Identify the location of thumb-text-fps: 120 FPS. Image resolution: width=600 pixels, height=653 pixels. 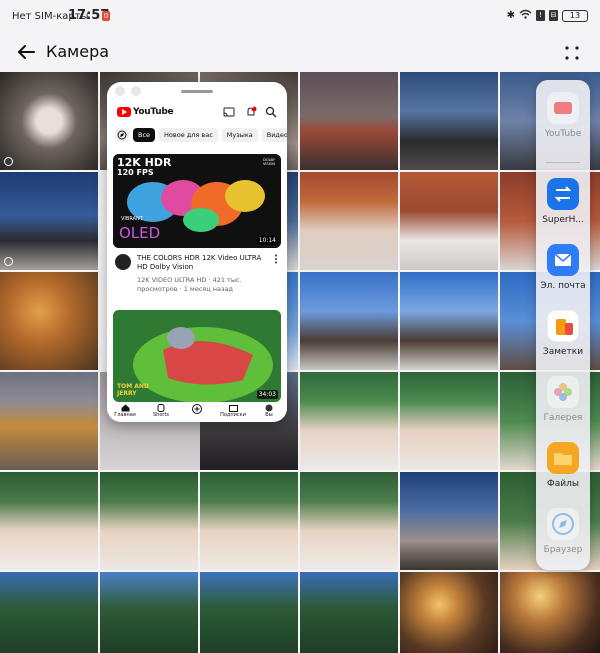
(135, 172).